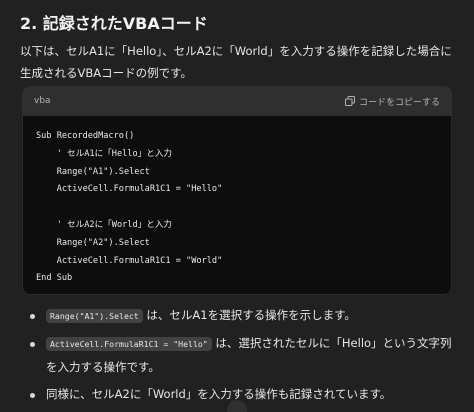 The image size is (474, 412). What do you see at coordinates (114, 23) in the screenshot?
I see `section-heading: 2. 記録されたVBAコード` at bounding box center [114, 23].